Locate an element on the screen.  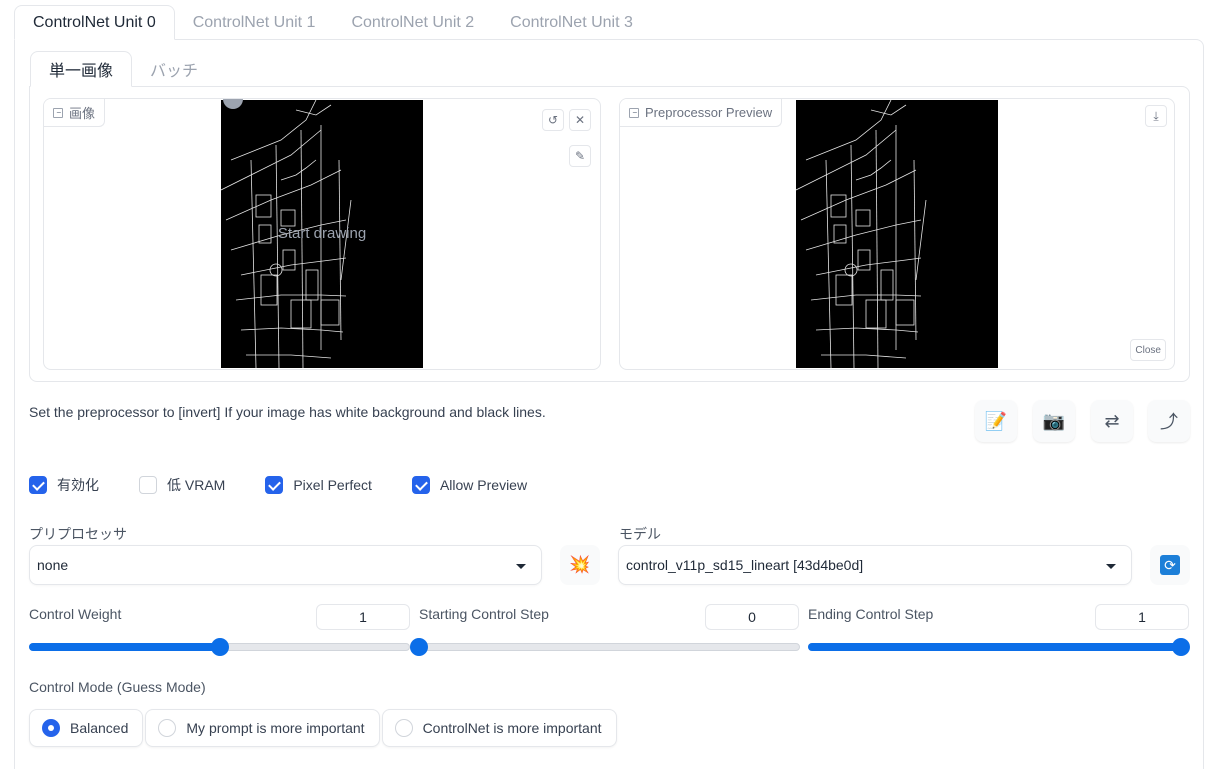
tab-unit-1: ControlNet Unit 1 is located at coordinates (254, 22).